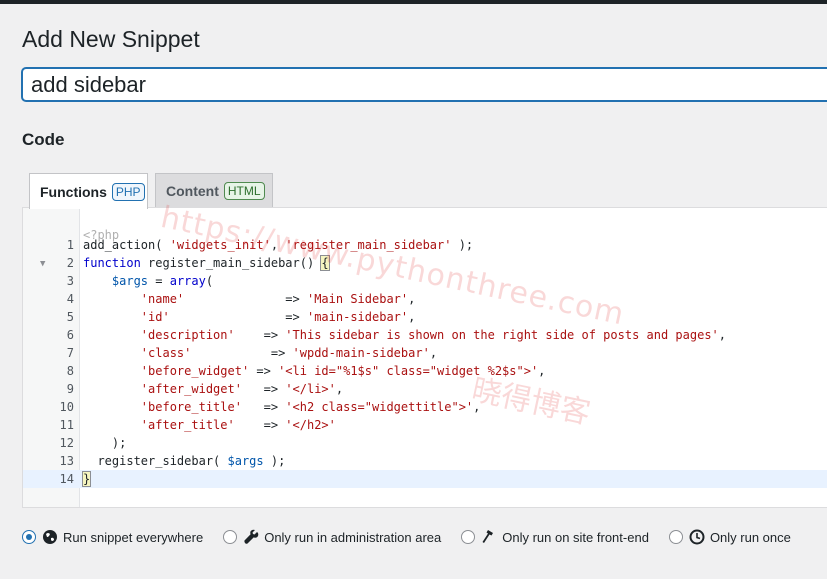 The width and height of the screenshot is (827, 579). I want to click on scope-frontend-label: Only run on site front-end, so click(575, 537).